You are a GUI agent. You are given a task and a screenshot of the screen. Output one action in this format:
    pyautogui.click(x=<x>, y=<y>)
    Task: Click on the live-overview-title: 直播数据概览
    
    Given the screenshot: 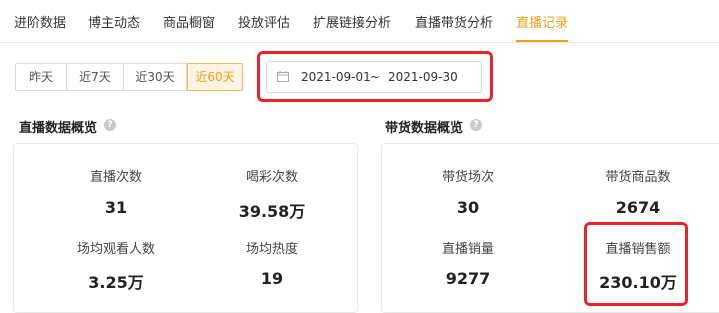 What is the action you would take?
    pyautogui.click(x=58, y=128)
    